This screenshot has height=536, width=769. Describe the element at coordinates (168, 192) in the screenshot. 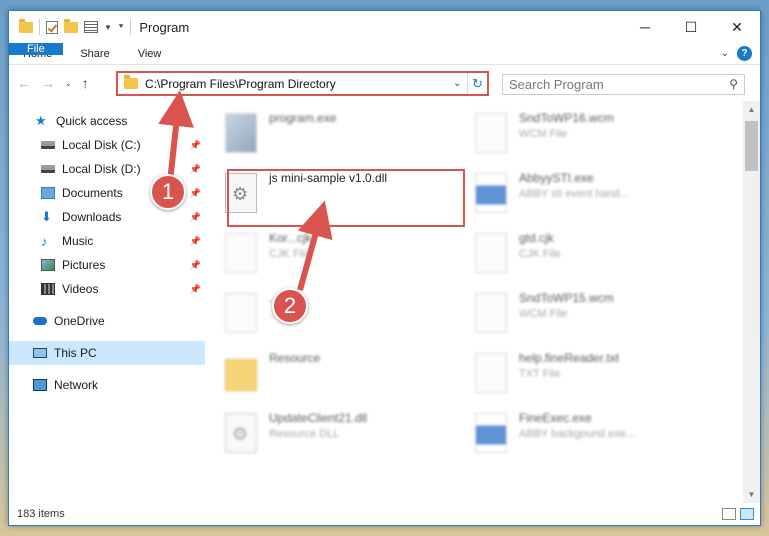

I see `step-badge-1: 1` at that location.